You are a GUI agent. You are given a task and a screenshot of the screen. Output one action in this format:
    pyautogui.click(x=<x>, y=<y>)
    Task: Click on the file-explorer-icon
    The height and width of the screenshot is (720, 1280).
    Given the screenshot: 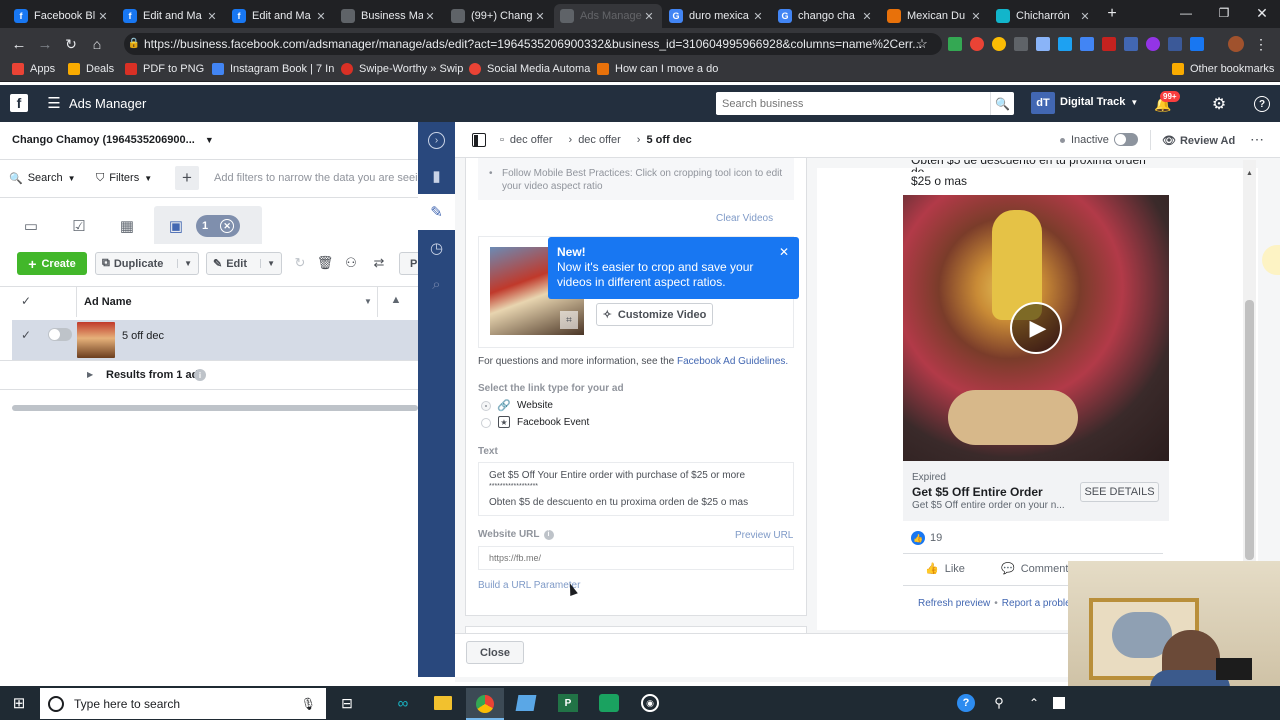 What is the action you would take?
    pyautogui.click(x=443, y=703)
    